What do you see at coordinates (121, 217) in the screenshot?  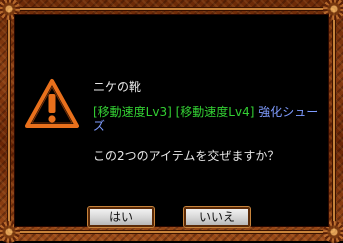 I see `yes-button: はい` at bounding box center [121, 217].